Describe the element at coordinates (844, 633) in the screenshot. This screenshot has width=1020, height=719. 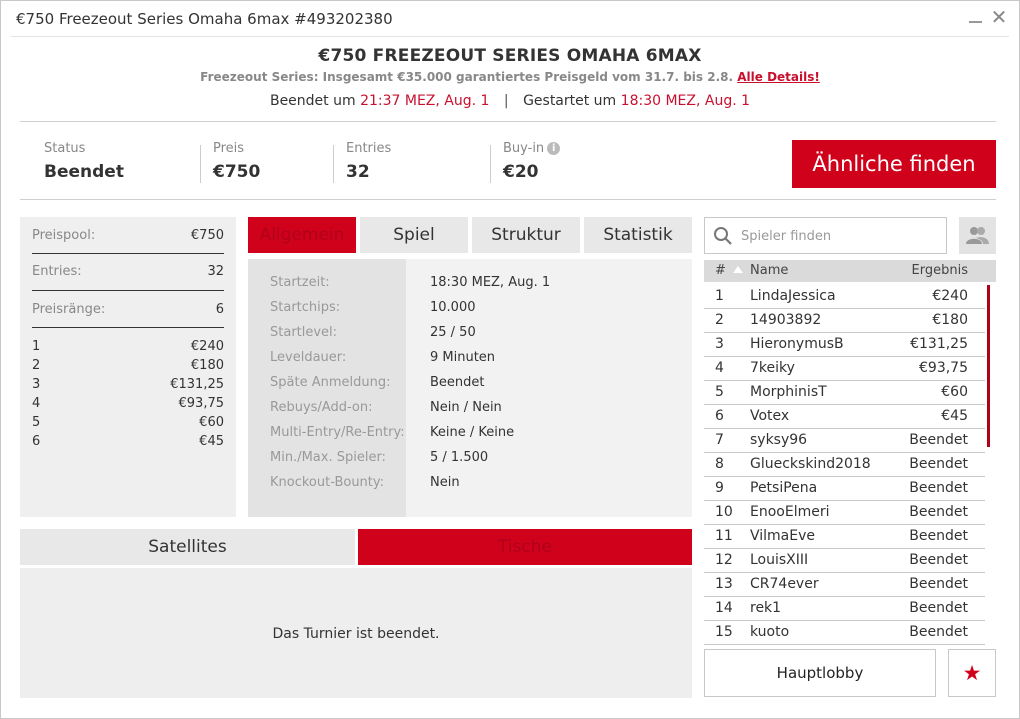
I see `table-row: 15 kuoto Beendet` at that location.